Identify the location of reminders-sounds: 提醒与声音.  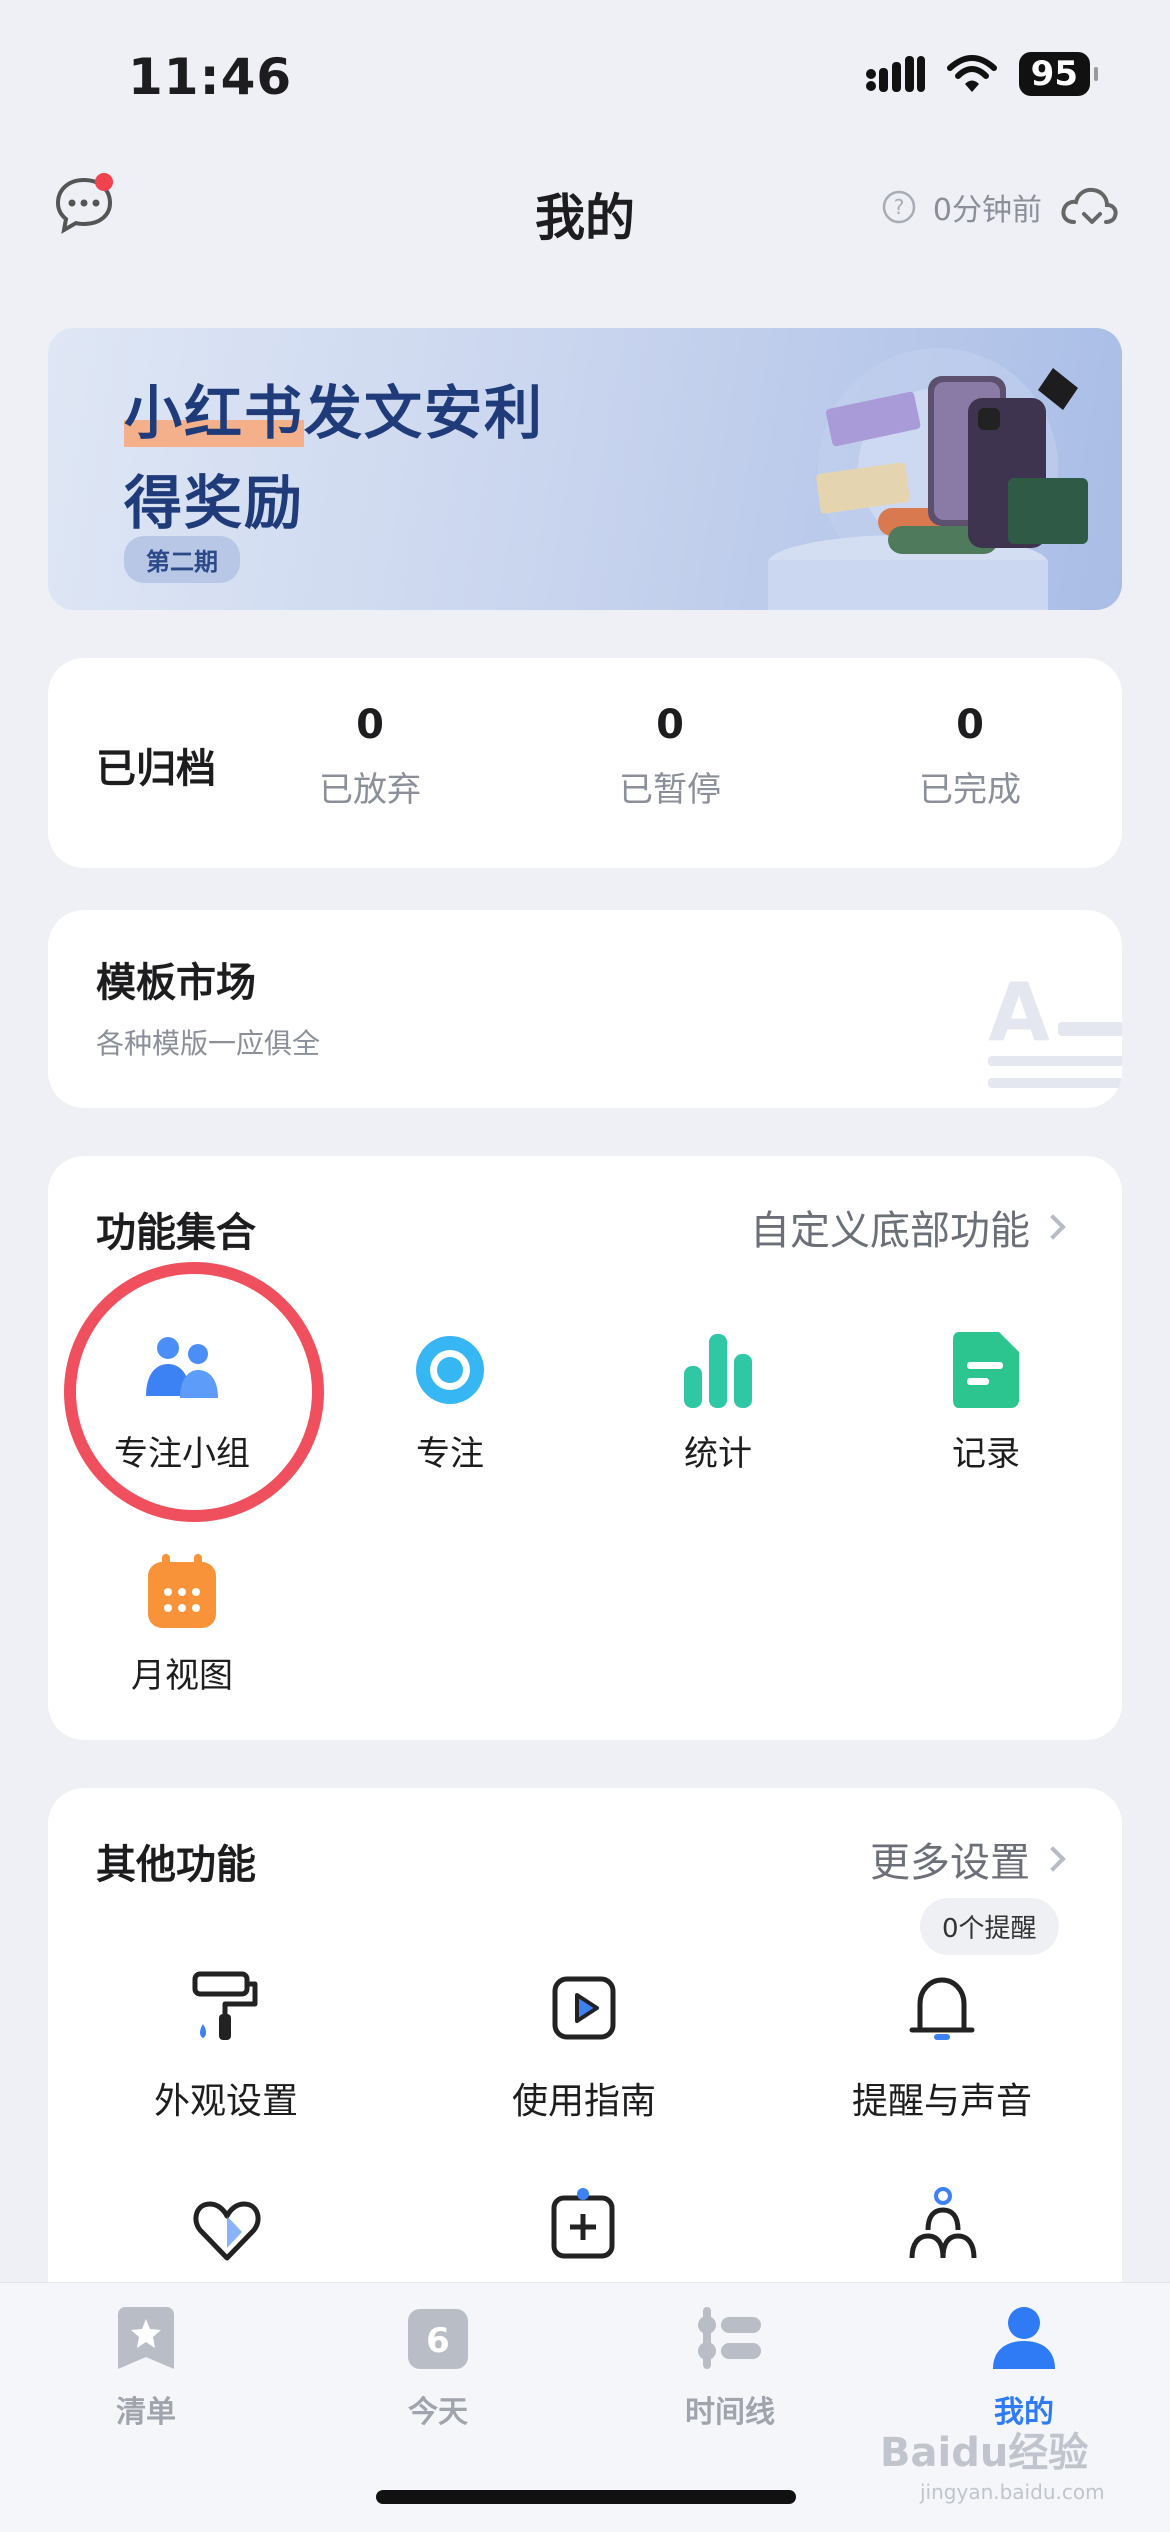
(942, 2045).